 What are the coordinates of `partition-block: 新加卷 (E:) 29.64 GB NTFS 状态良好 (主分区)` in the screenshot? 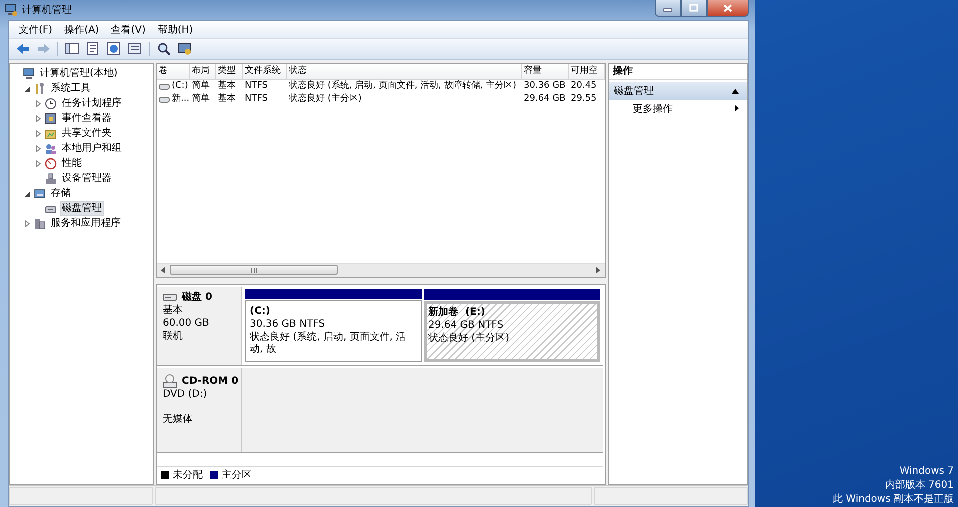 It's located at (512, 331).